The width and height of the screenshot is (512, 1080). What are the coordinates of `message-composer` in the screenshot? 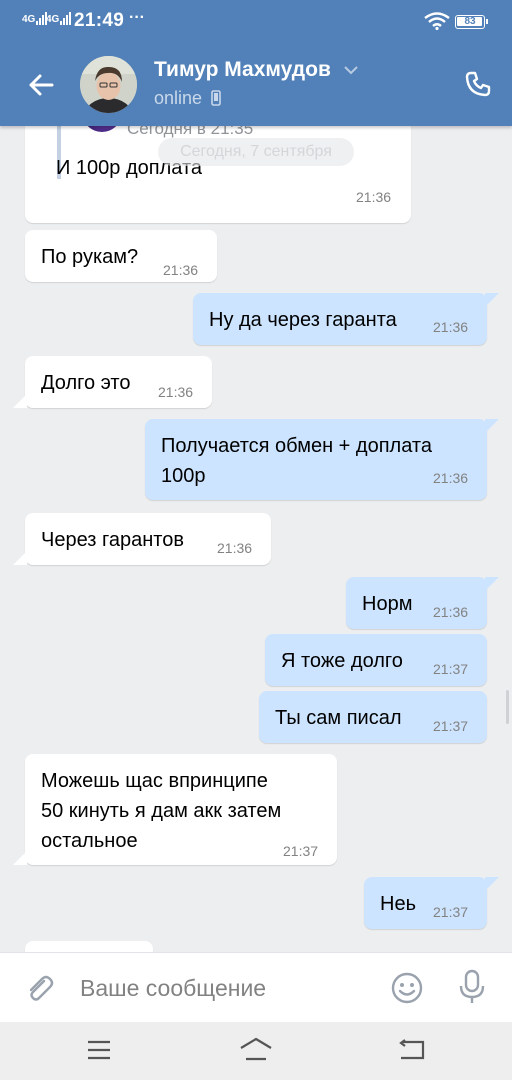 It's located at (256, 987).